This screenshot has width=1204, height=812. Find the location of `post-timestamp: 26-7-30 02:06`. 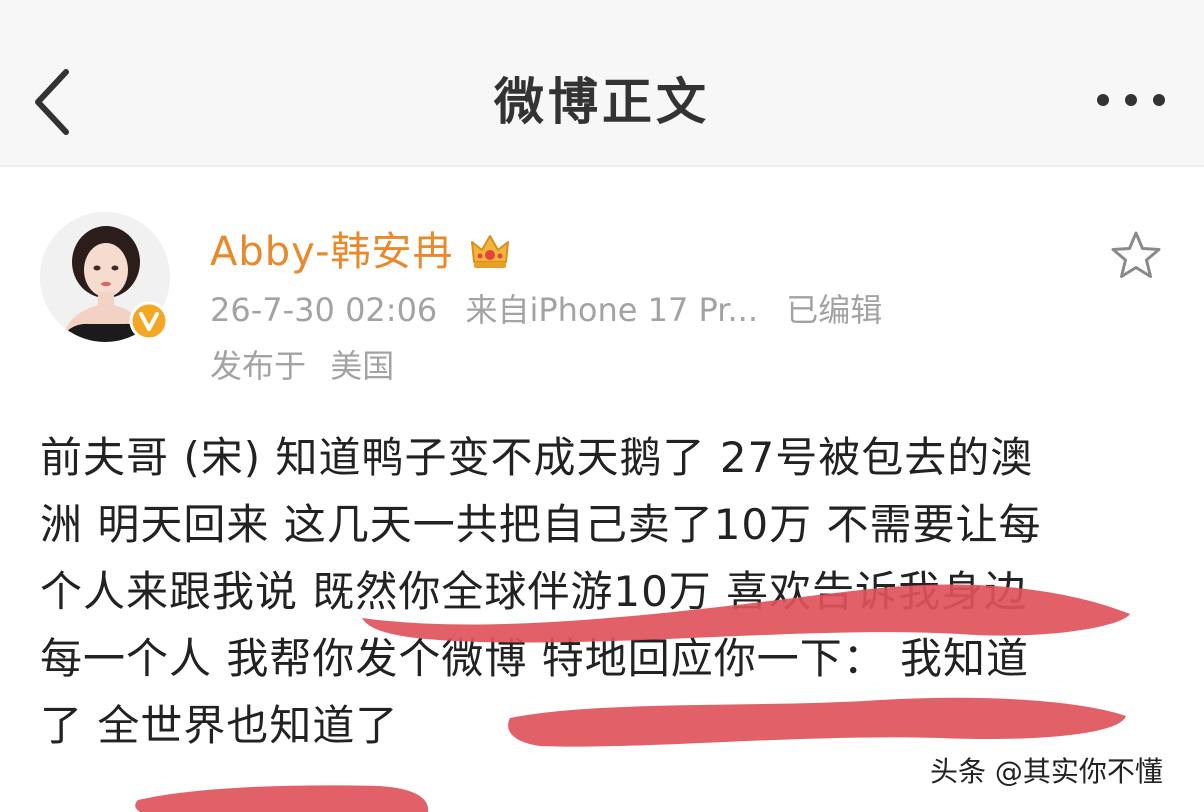

post-timestamp: 26-7-30 02:06 is located at coordinates (324, 310).